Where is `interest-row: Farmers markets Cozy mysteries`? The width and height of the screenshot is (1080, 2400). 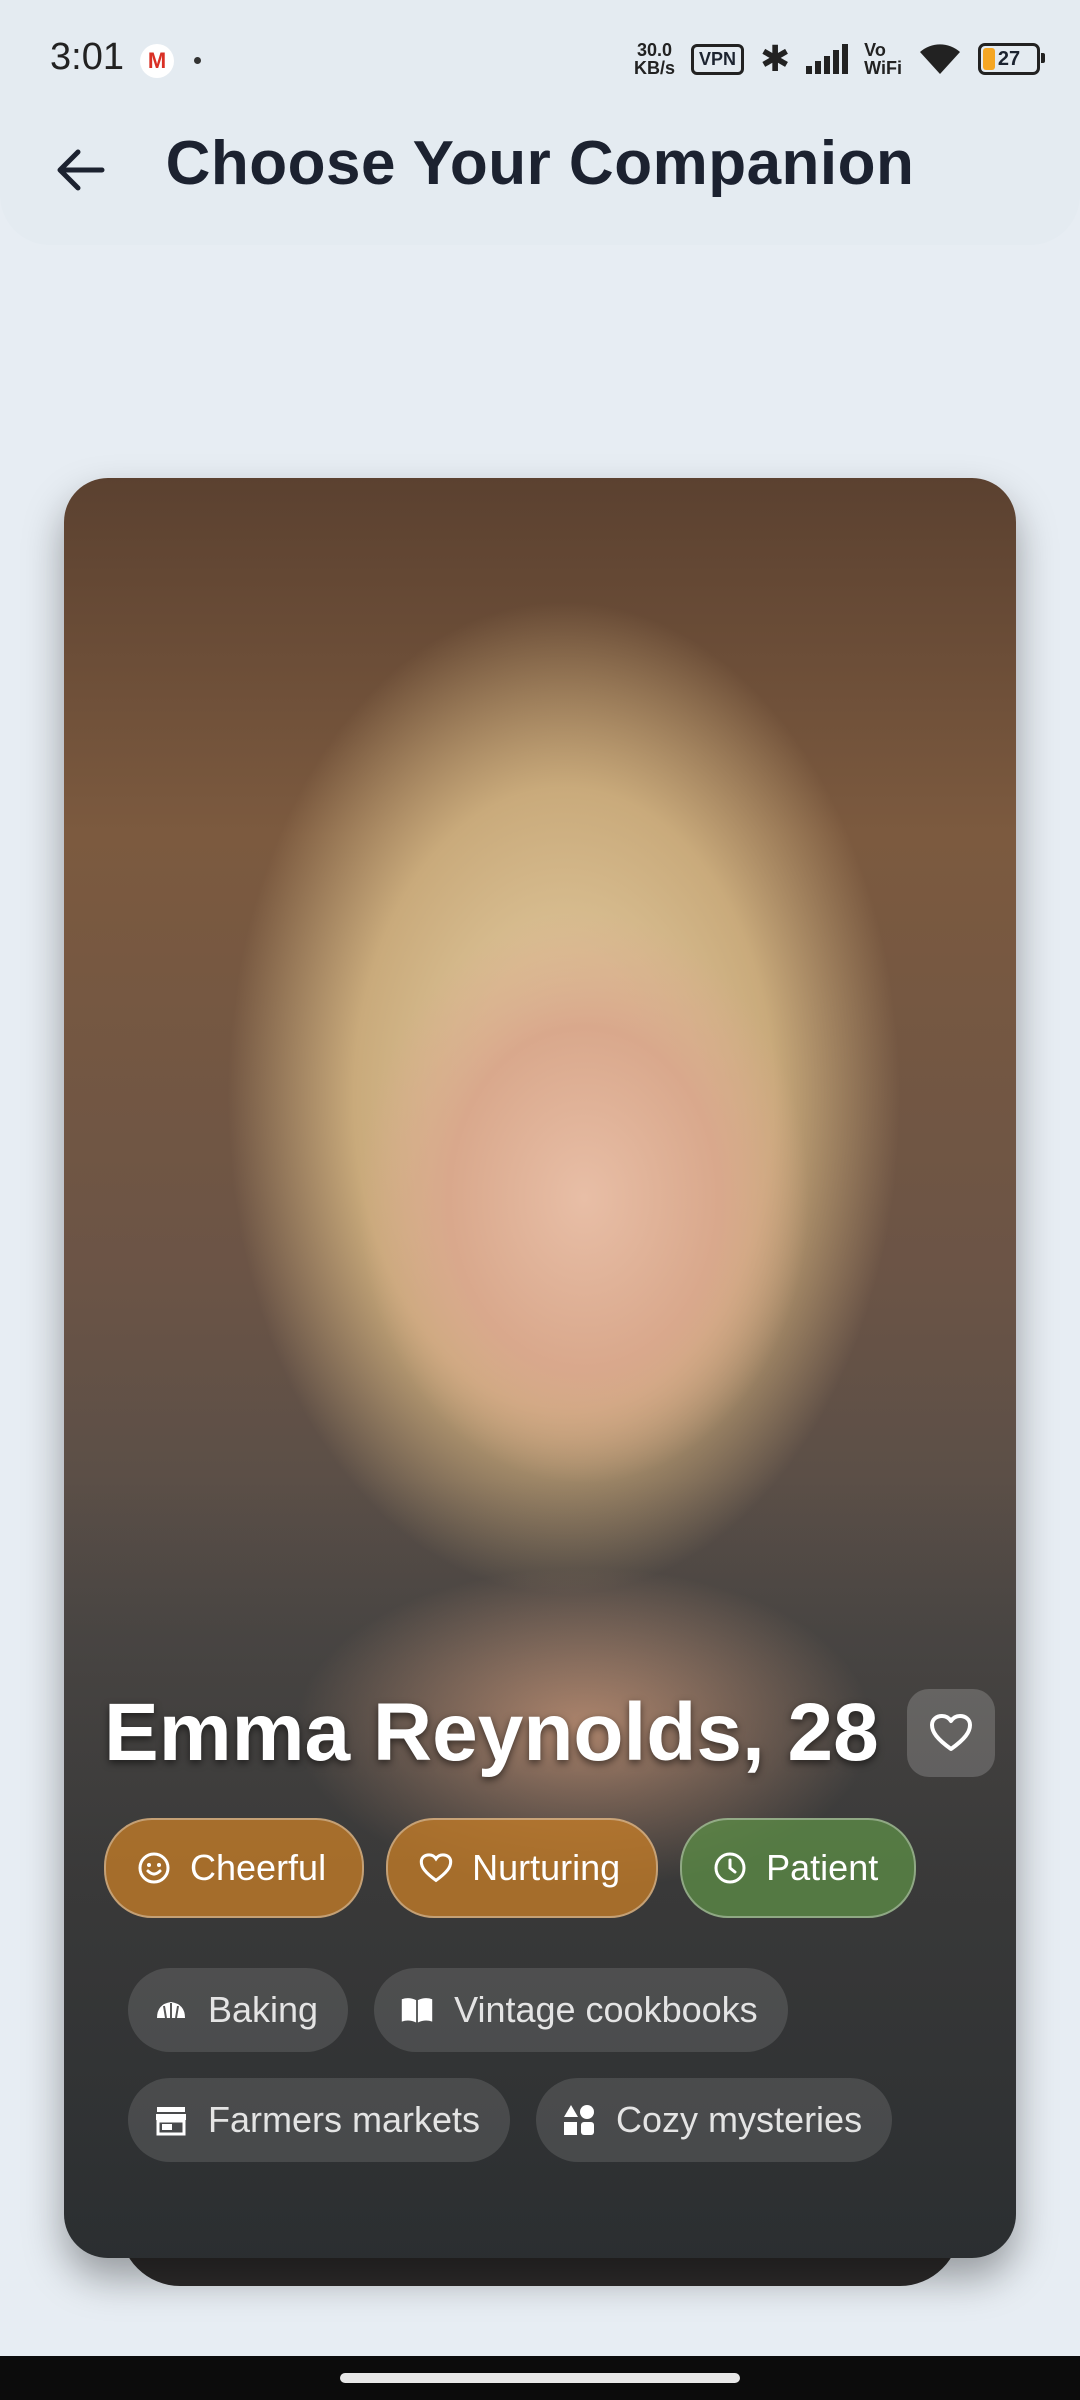
interest-row: Farmers markets Cozy mysteries is located at coordinates (572, 2120).